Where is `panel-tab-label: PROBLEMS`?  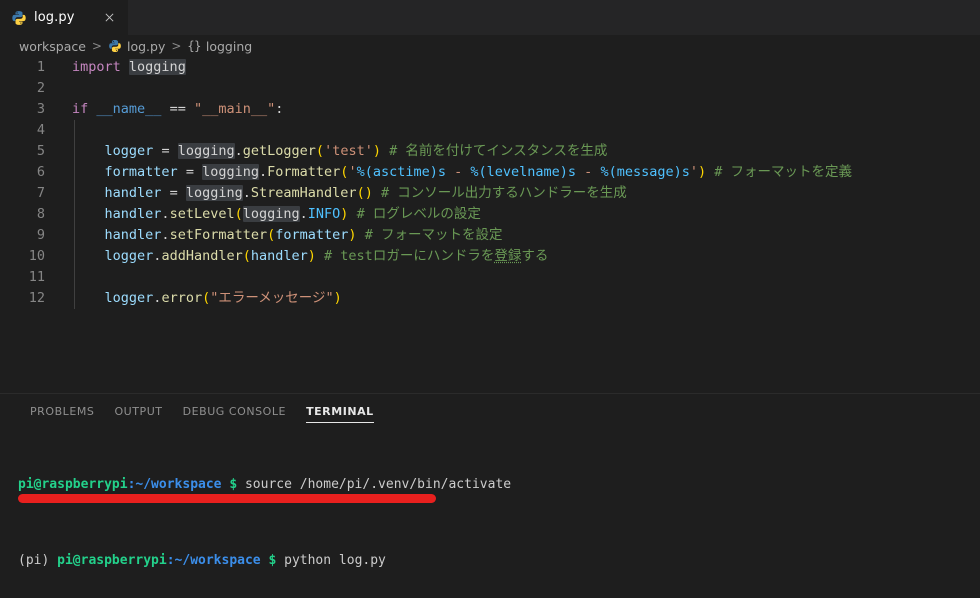
panel-tab-label: PROBLEMS is located at coordinates (62, 411).